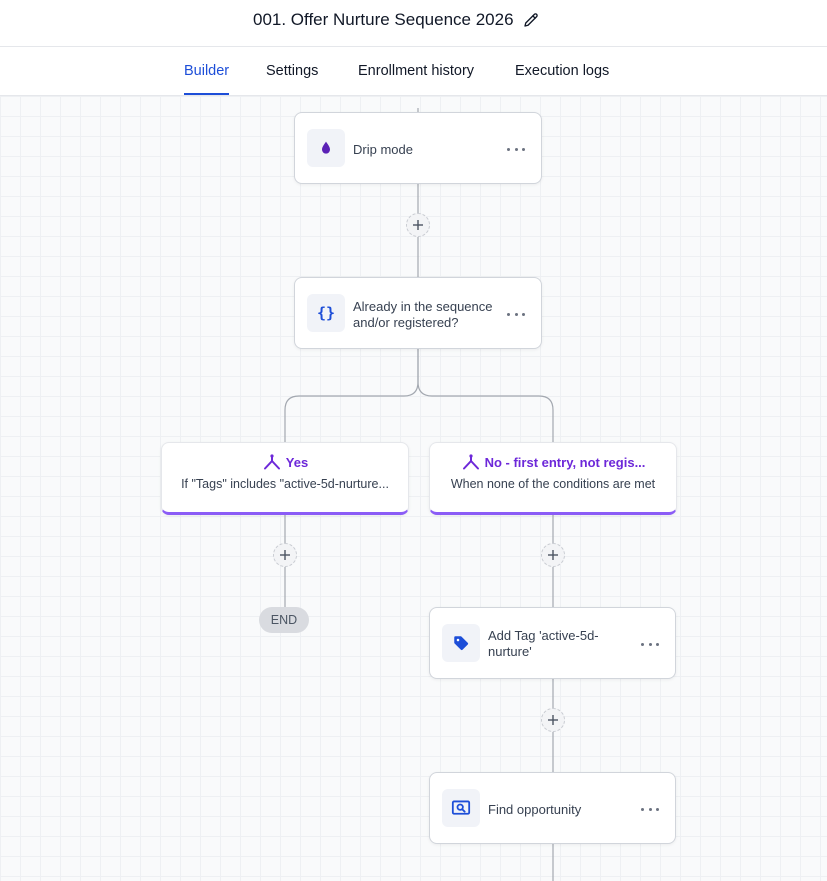 This screenshot has width=827, height=881. I want to click on branch-description: When none of the conditions are met, so click(553, 484).